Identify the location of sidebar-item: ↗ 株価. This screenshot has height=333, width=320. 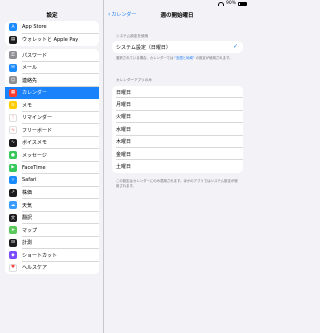
(52, 193).